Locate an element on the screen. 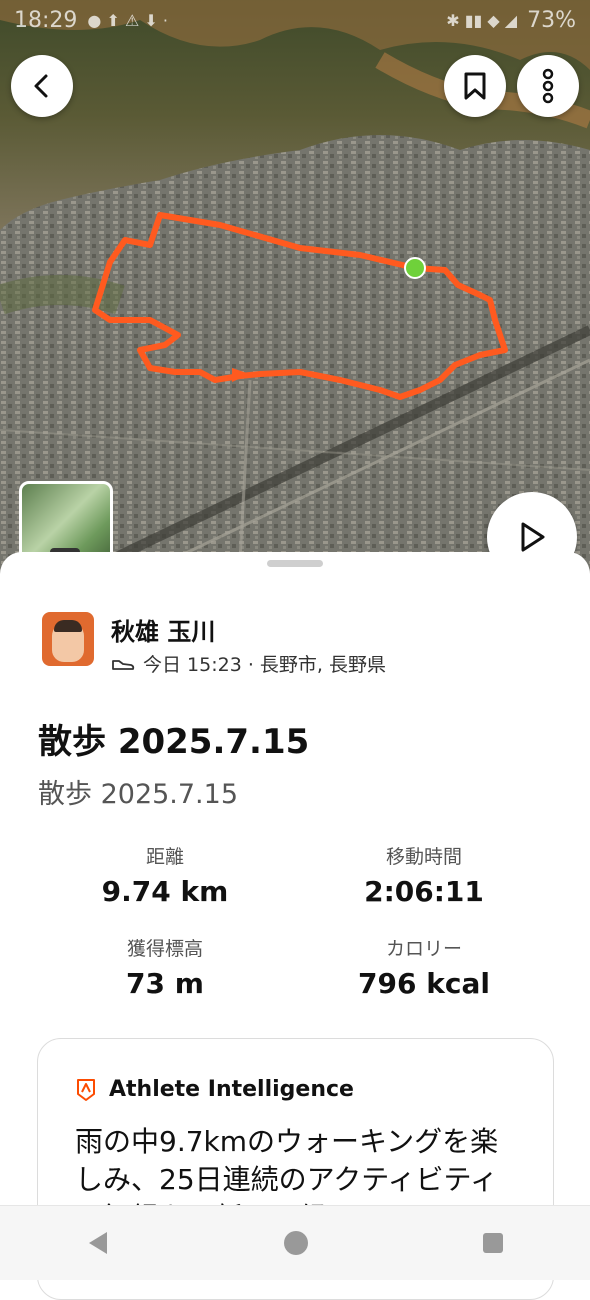  stat-moving-time: 移動時間 2:06:11 is located at coordinates (424, 875).